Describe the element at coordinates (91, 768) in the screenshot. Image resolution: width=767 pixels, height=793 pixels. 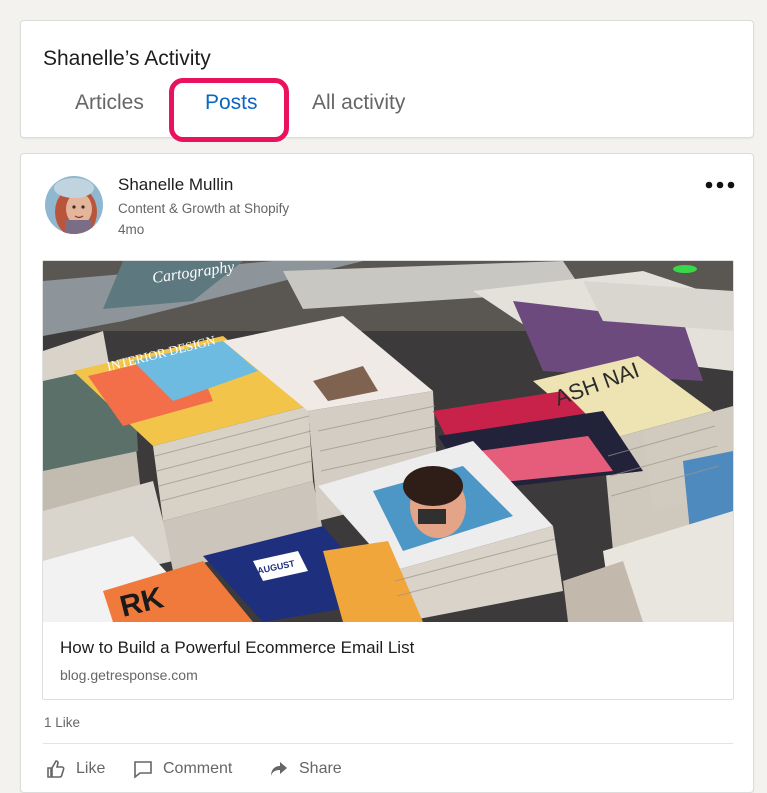
I see `like-label: Like` at that location.